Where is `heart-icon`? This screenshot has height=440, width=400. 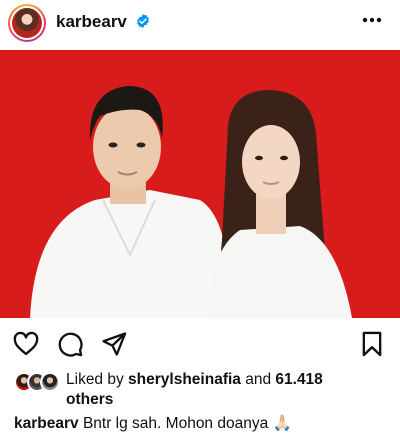
heart-icon is located at coordinates (26, 344).